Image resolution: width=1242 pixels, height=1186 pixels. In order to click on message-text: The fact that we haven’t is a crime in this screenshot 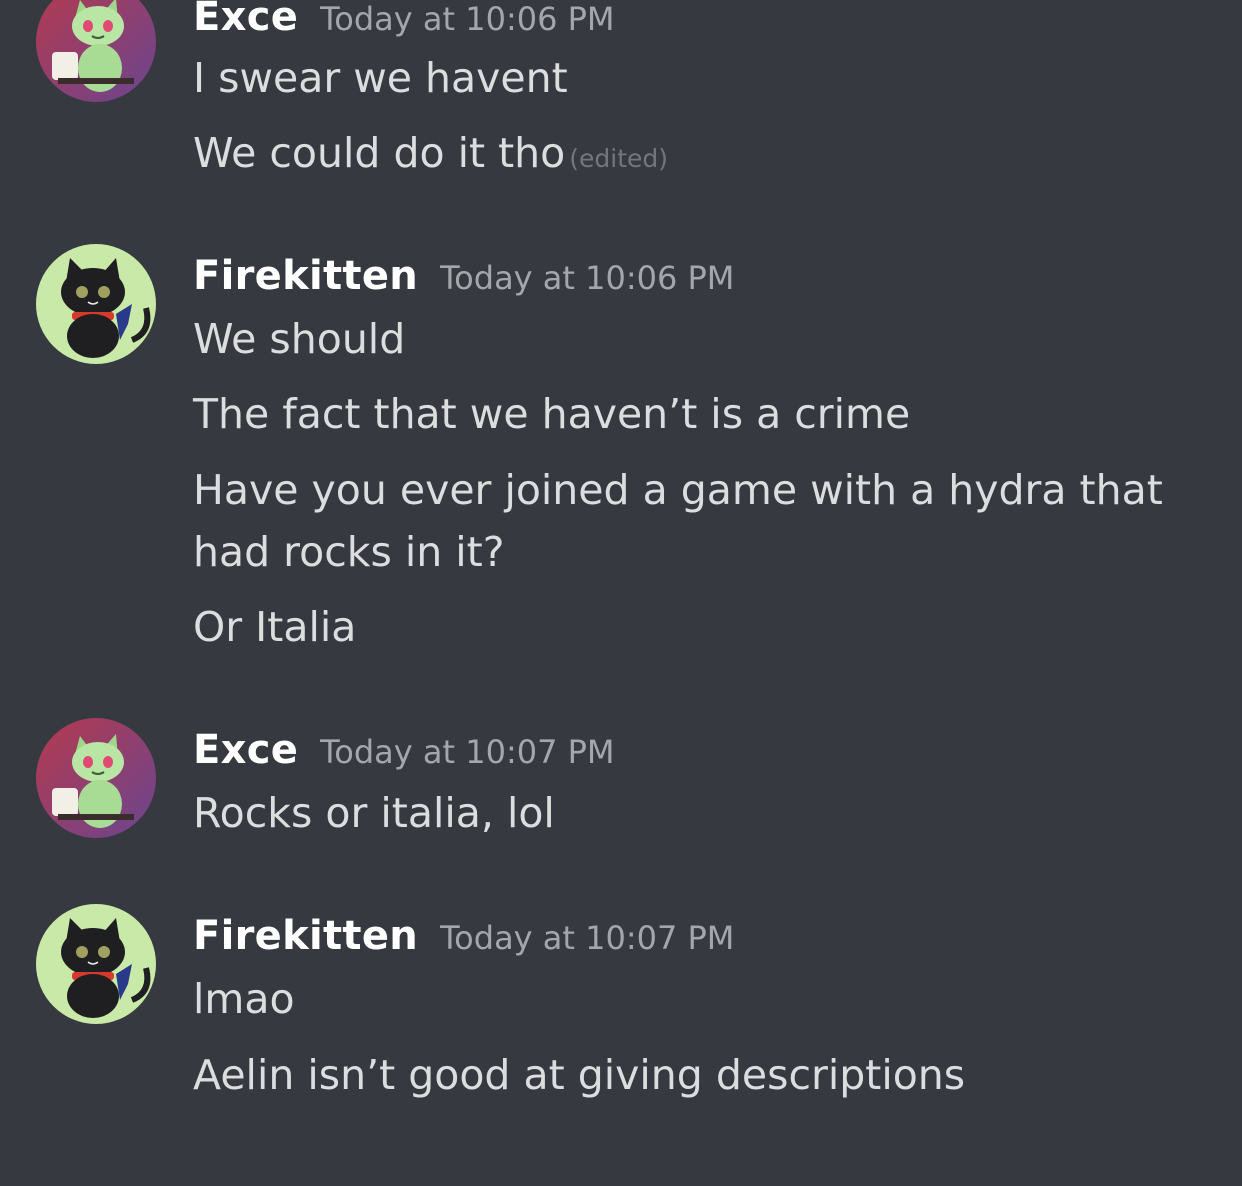, I will do `click(552, 414)`.